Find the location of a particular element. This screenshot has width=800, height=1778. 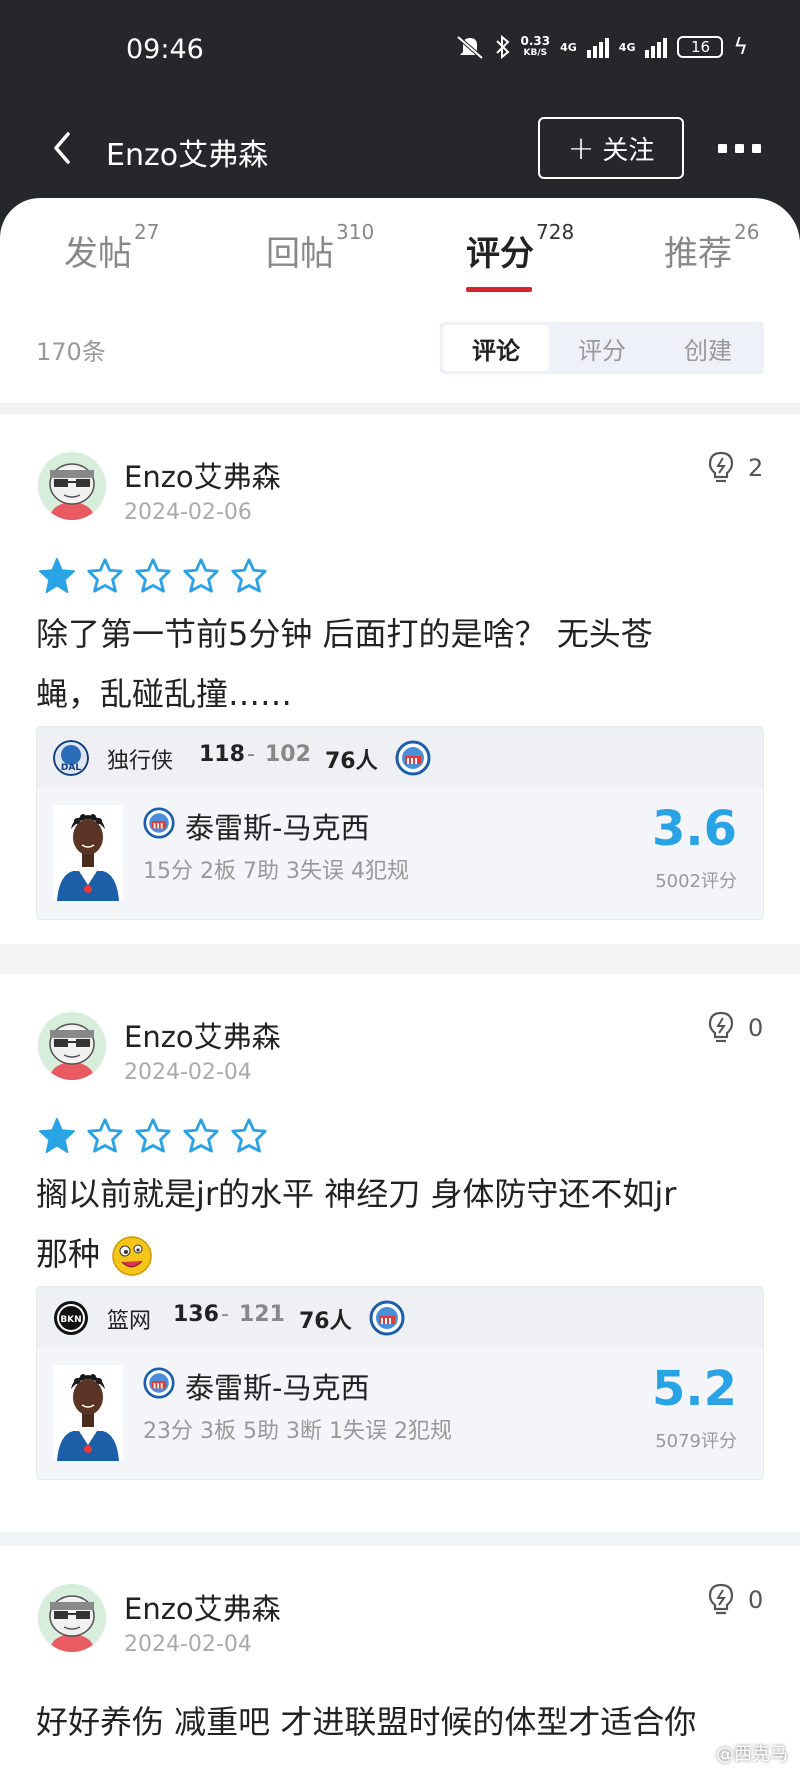

net1-label: 4G is located at coordinates (568, 47).